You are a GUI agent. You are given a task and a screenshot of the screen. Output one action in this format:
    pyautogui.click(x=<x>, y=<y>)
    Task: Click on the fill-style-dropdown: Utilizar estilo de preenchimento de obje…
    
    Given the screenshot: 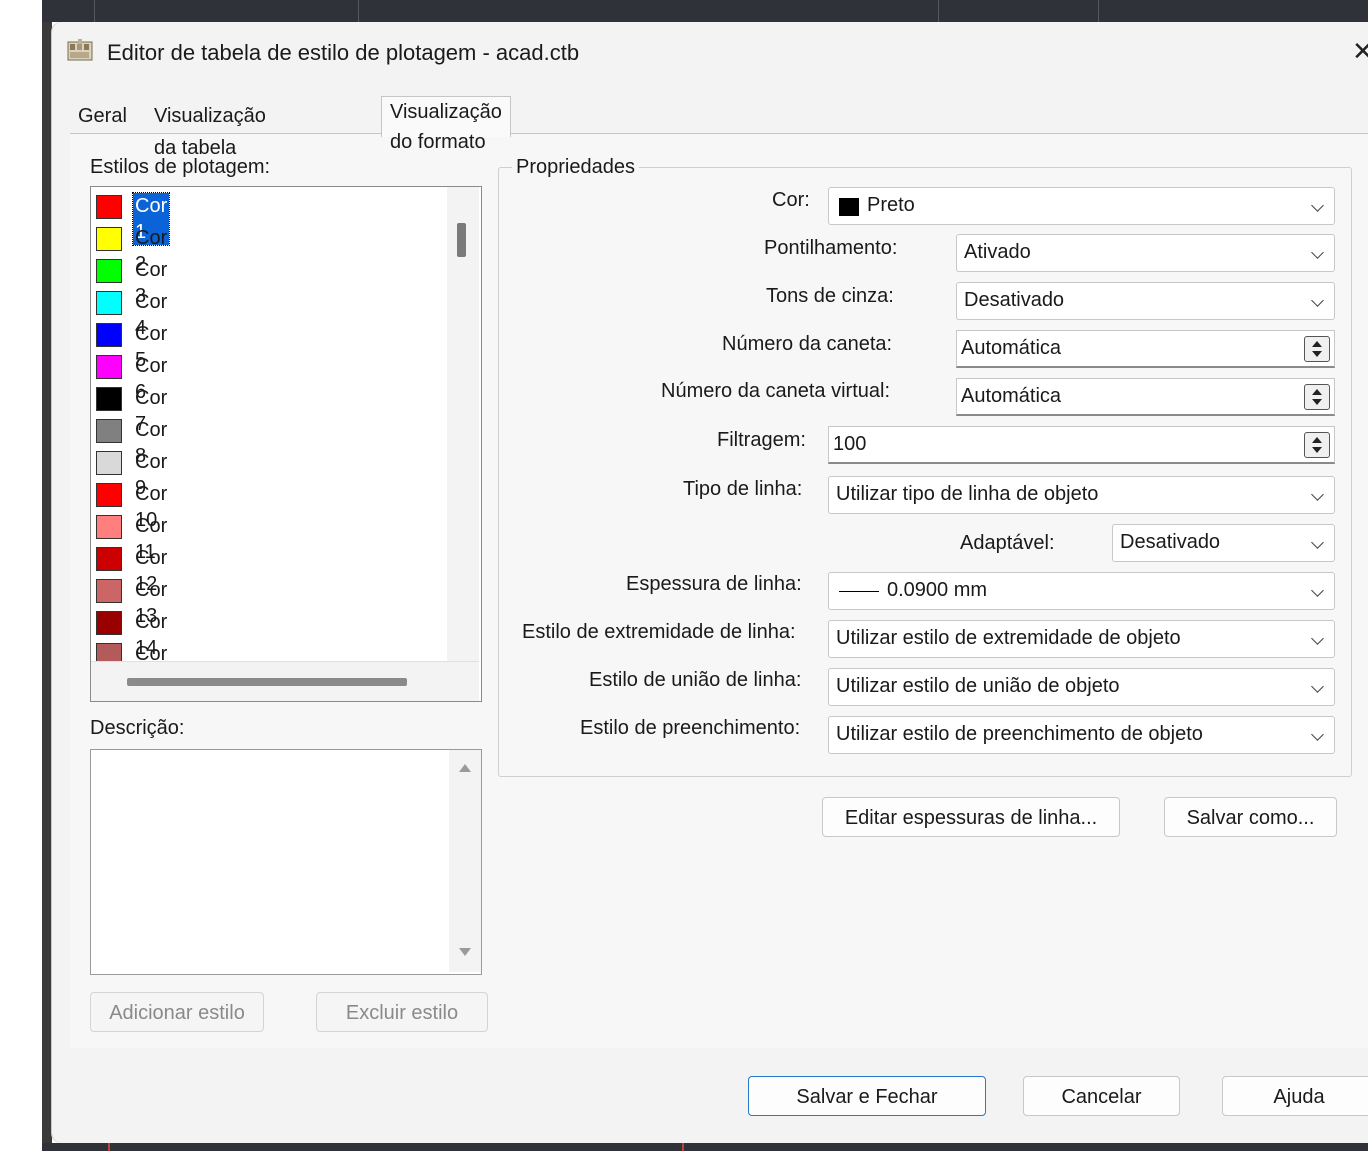 What is the action you would take?
    pyautogui.click(x=1081, y=735)
    